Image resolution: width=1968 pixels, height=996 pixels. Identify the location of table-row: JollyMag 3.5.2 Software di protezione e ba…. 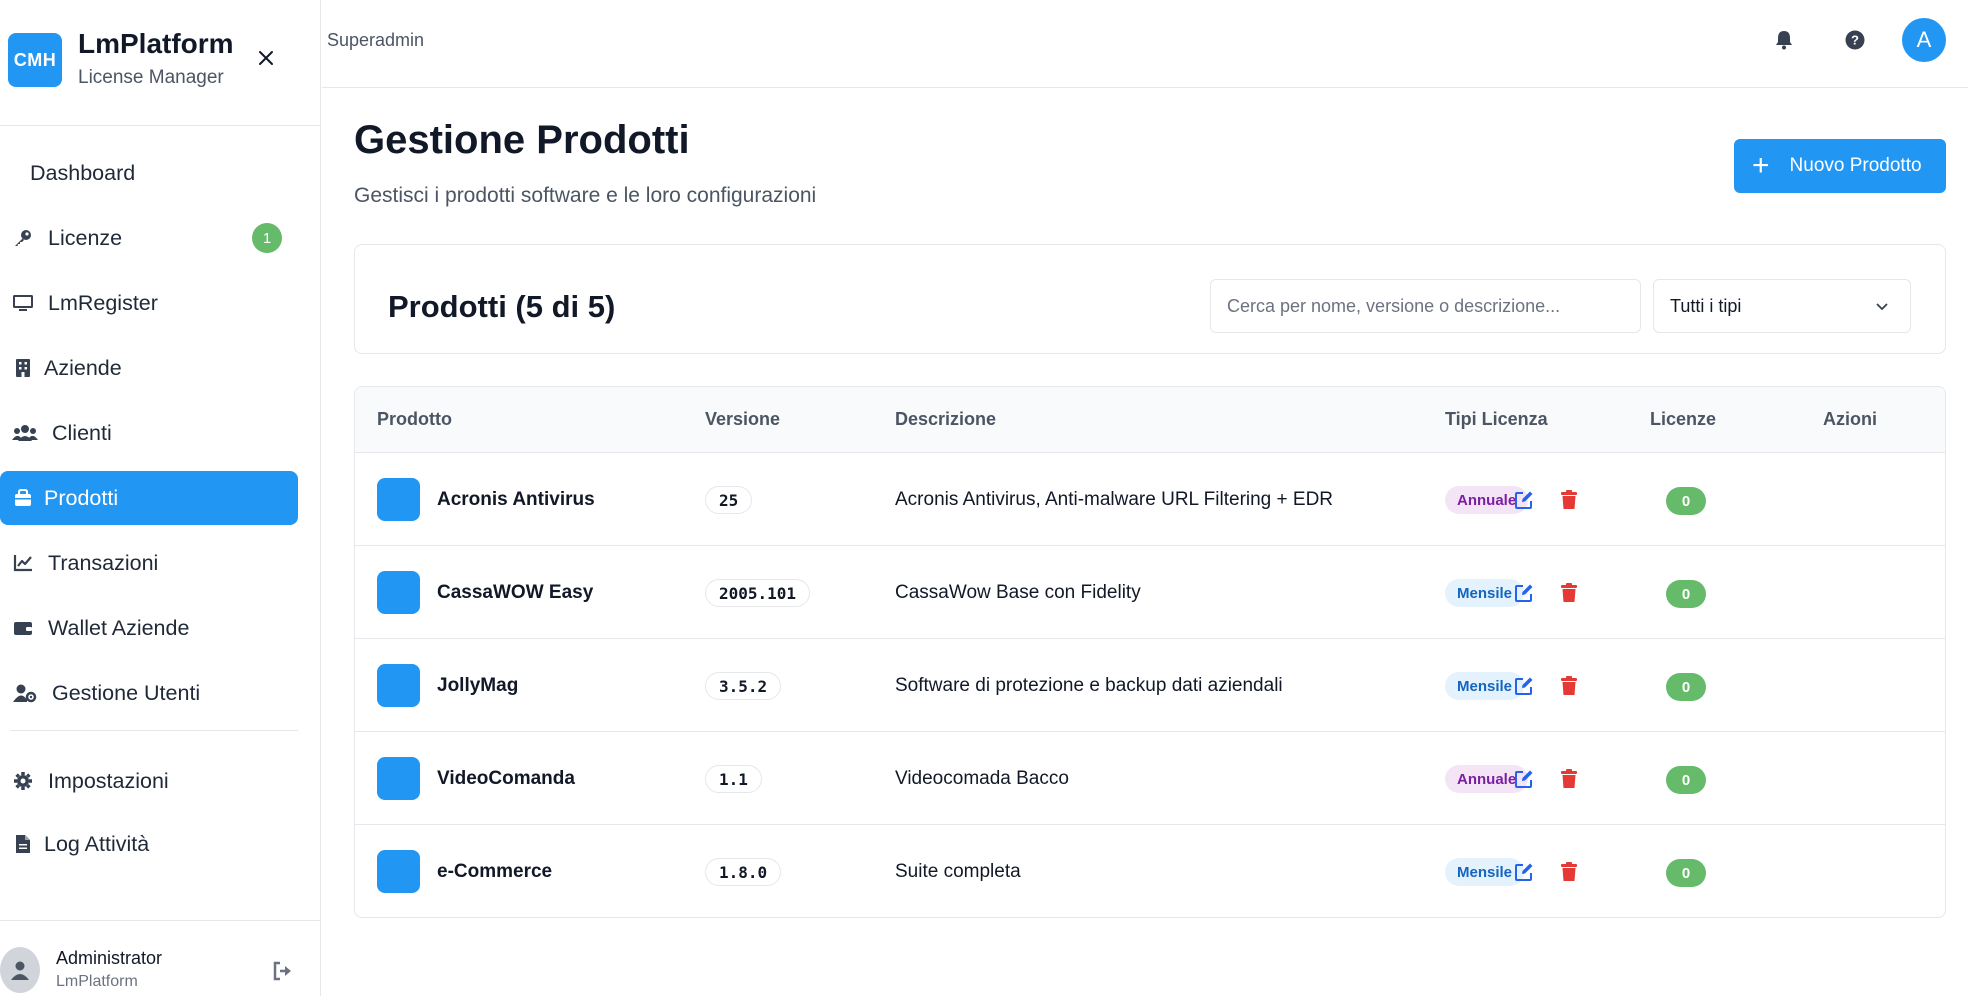
(1150, 685).